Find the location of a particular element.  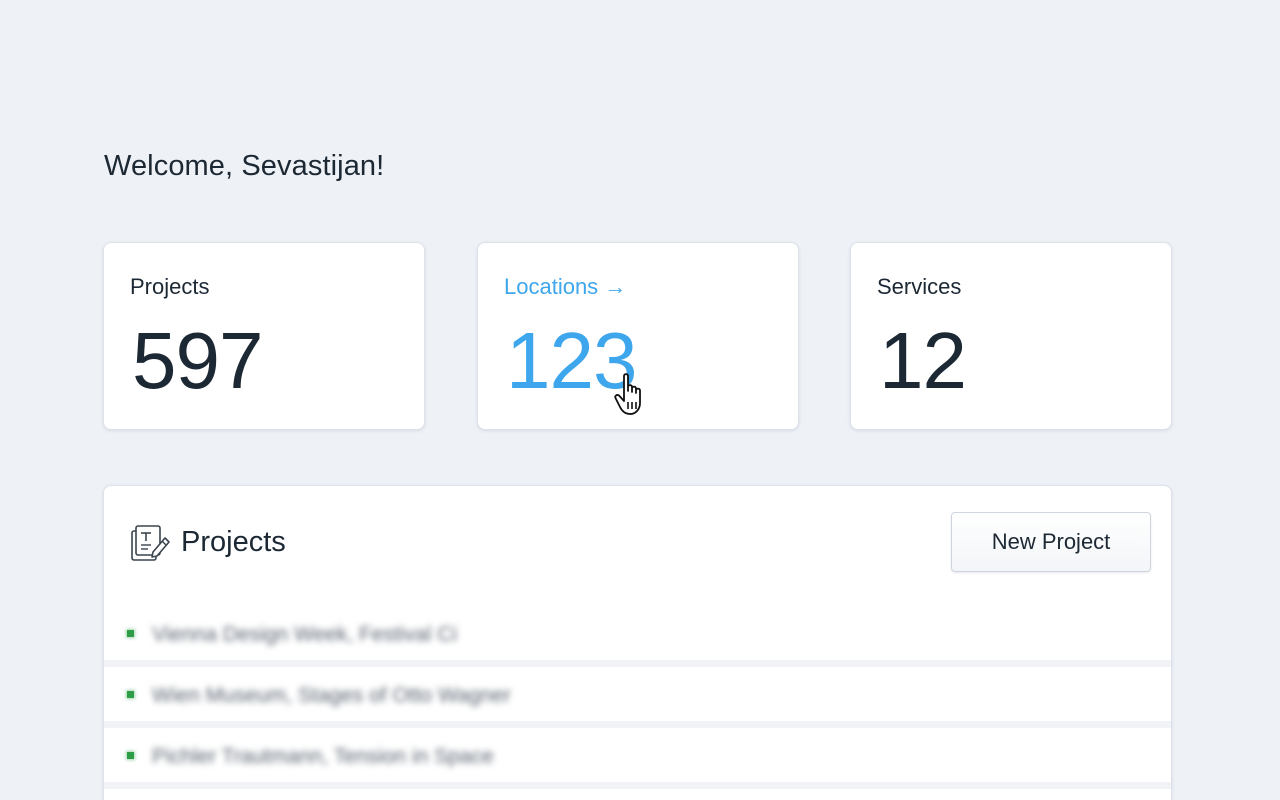

projects-panel-header: Projects New Project is located at coordinates (637, 542).